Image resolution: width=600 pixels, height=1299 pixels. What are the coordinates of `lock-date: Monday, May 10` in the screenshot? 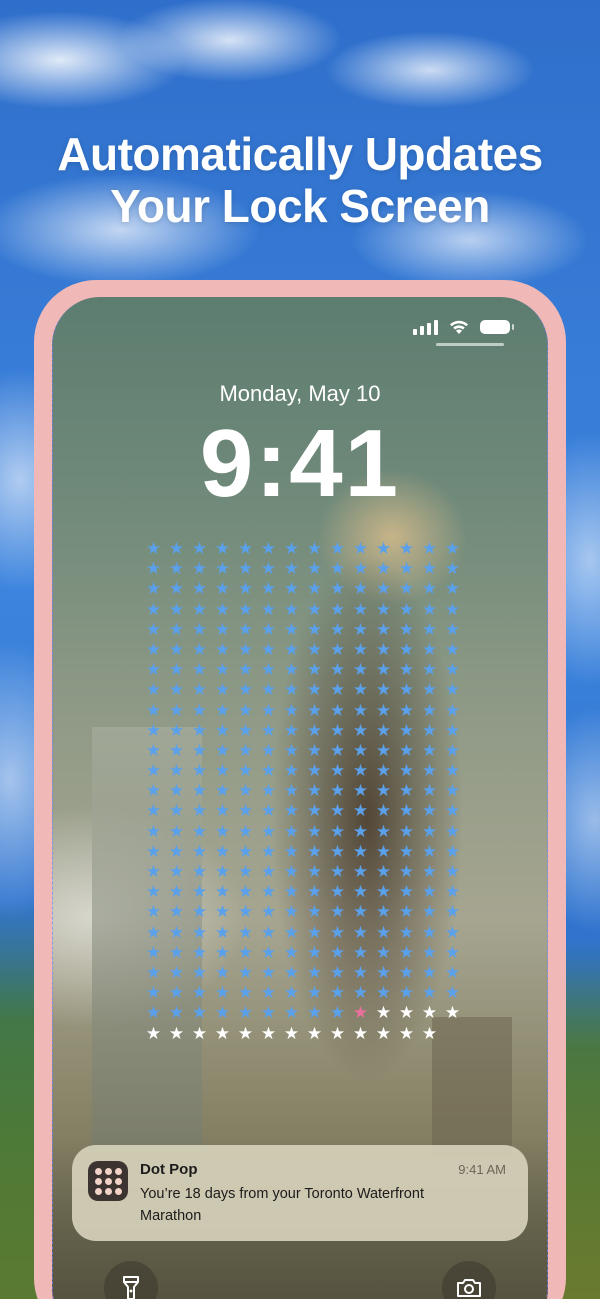 It's located at (300, 393).